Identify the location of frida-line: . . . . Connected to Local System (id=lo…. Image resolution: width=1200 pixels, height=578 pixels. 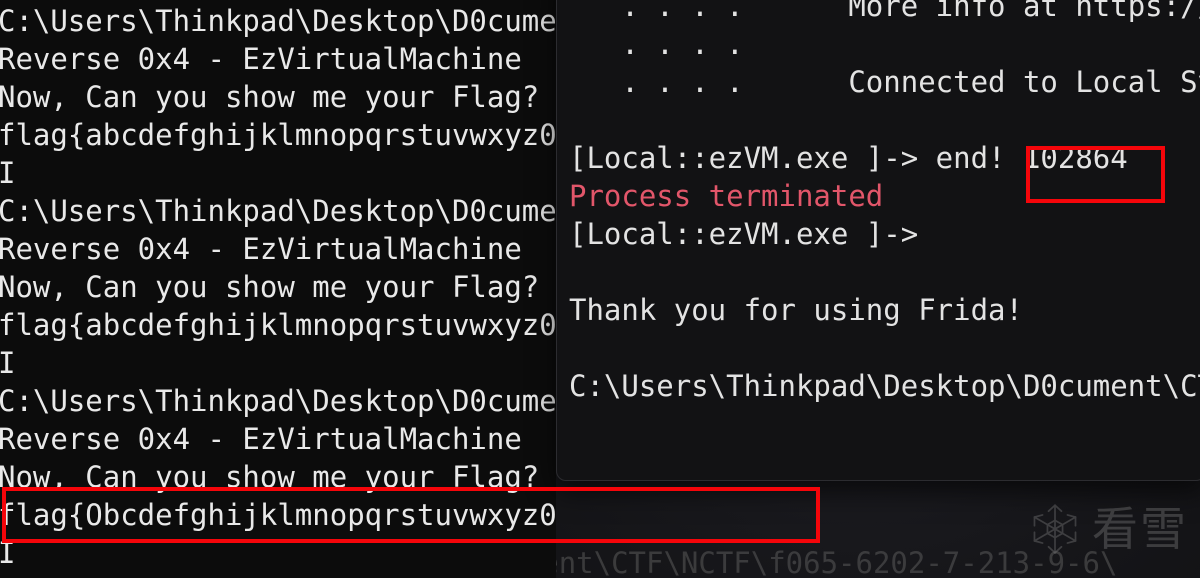
(910, 82).